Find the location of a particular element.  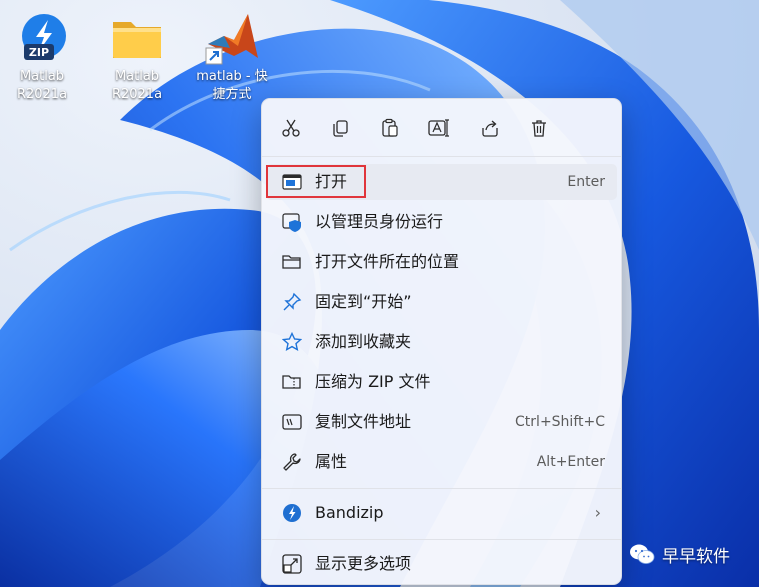

menu-item-label: 复制文件地址 is located at coordinates (363, 421).